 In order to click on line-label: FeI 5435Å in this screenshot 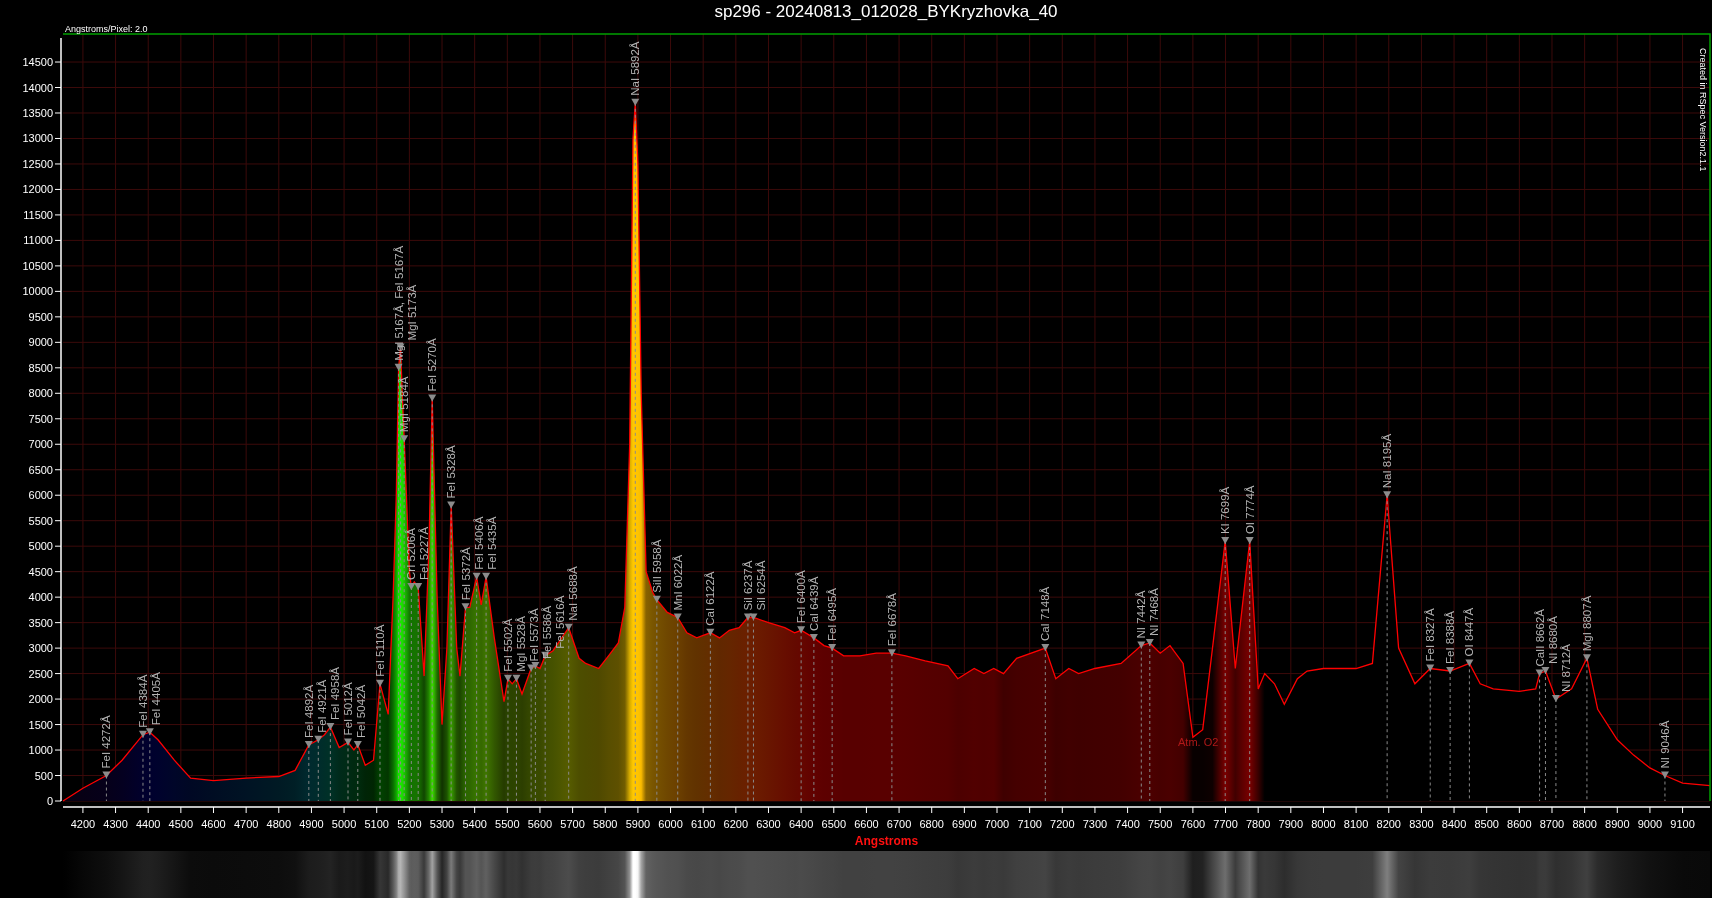, I will do `click(491, 543)`.